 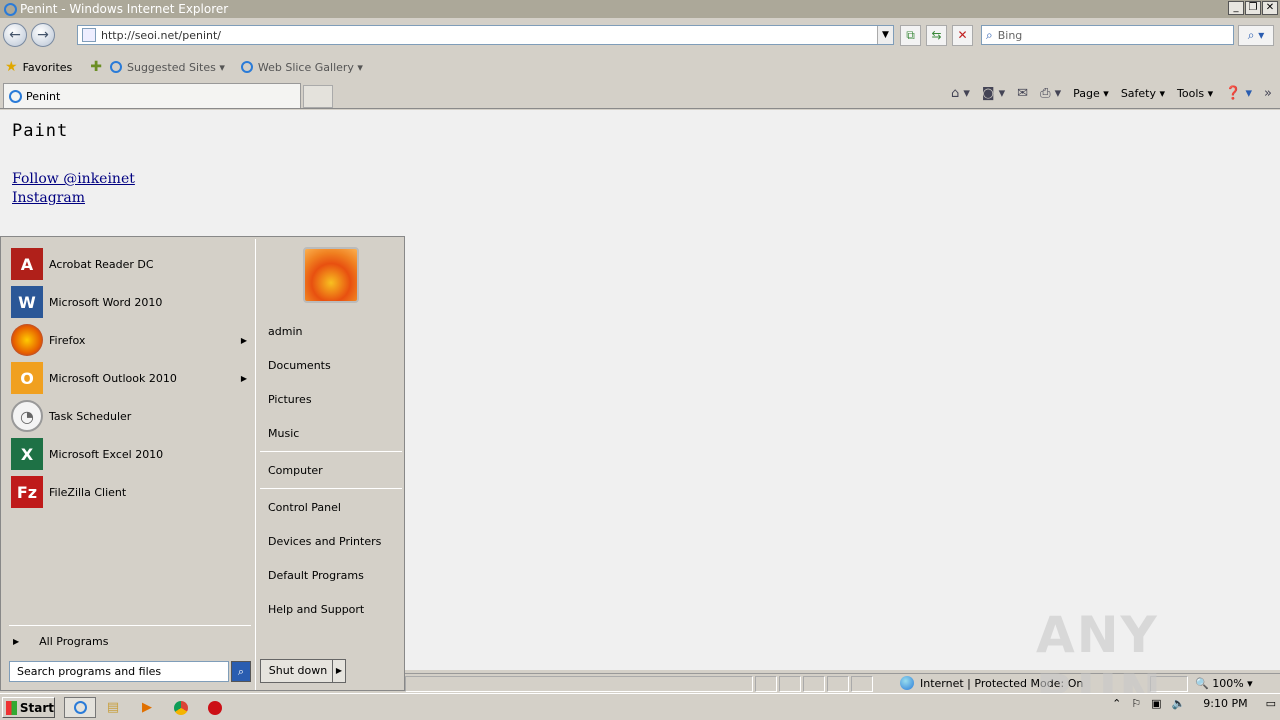 What do you see at coordinates (285, 331) in the screenshot?
I see `menu-item-admin: admin` at bounding box center [285, 331].